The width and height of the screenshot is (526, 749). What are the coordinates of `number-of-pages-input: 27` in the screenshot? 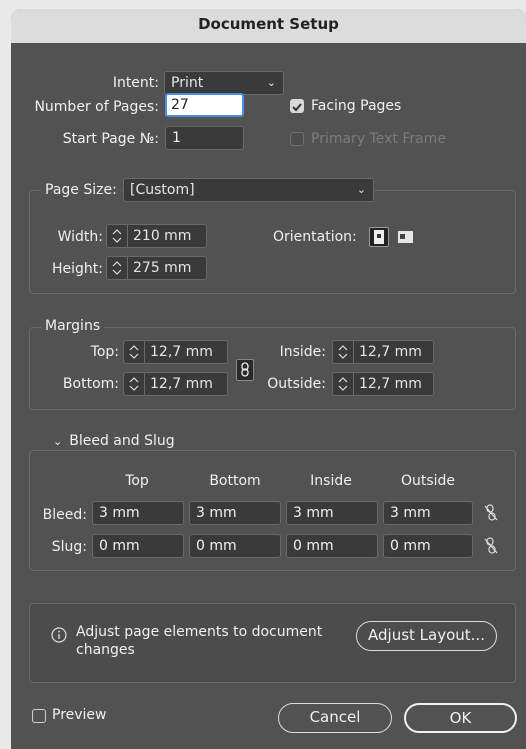 It's located at (204, 105).